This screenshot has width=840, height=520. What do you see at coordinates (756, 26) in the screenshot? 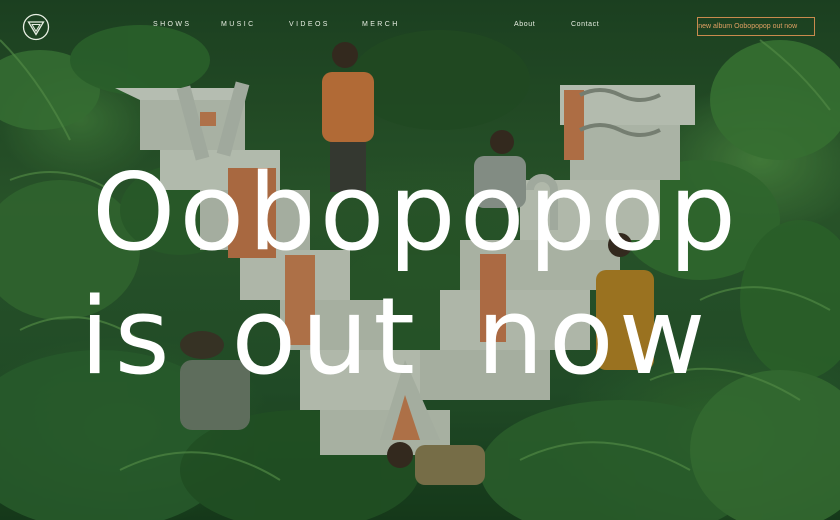
I see `new-album-button: r new album Oobopopop out now` at bounding box center [756, 26].